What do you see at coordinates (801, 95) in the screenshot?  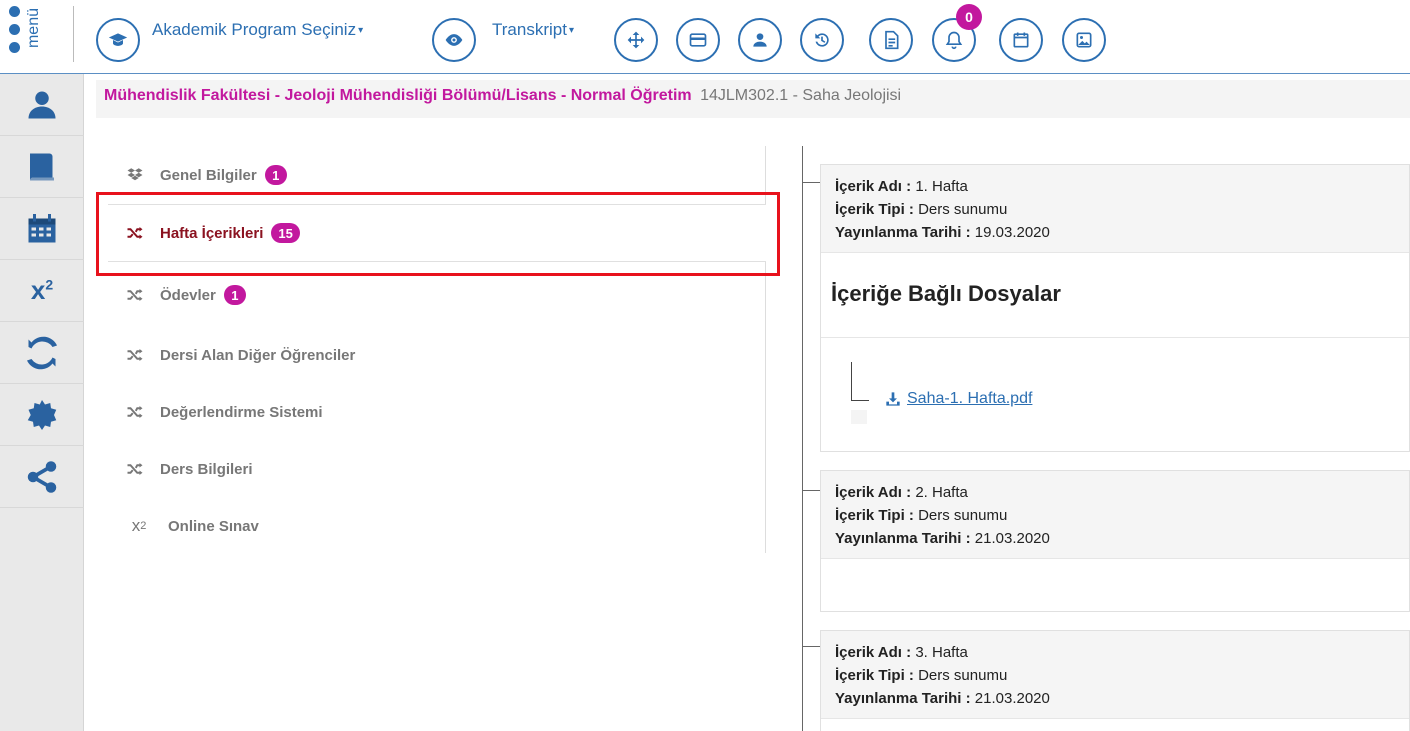 I see `breadcrumb-course: 14JLM302.1 - Saha Jeolojisi` at bounding box center [801, 95].